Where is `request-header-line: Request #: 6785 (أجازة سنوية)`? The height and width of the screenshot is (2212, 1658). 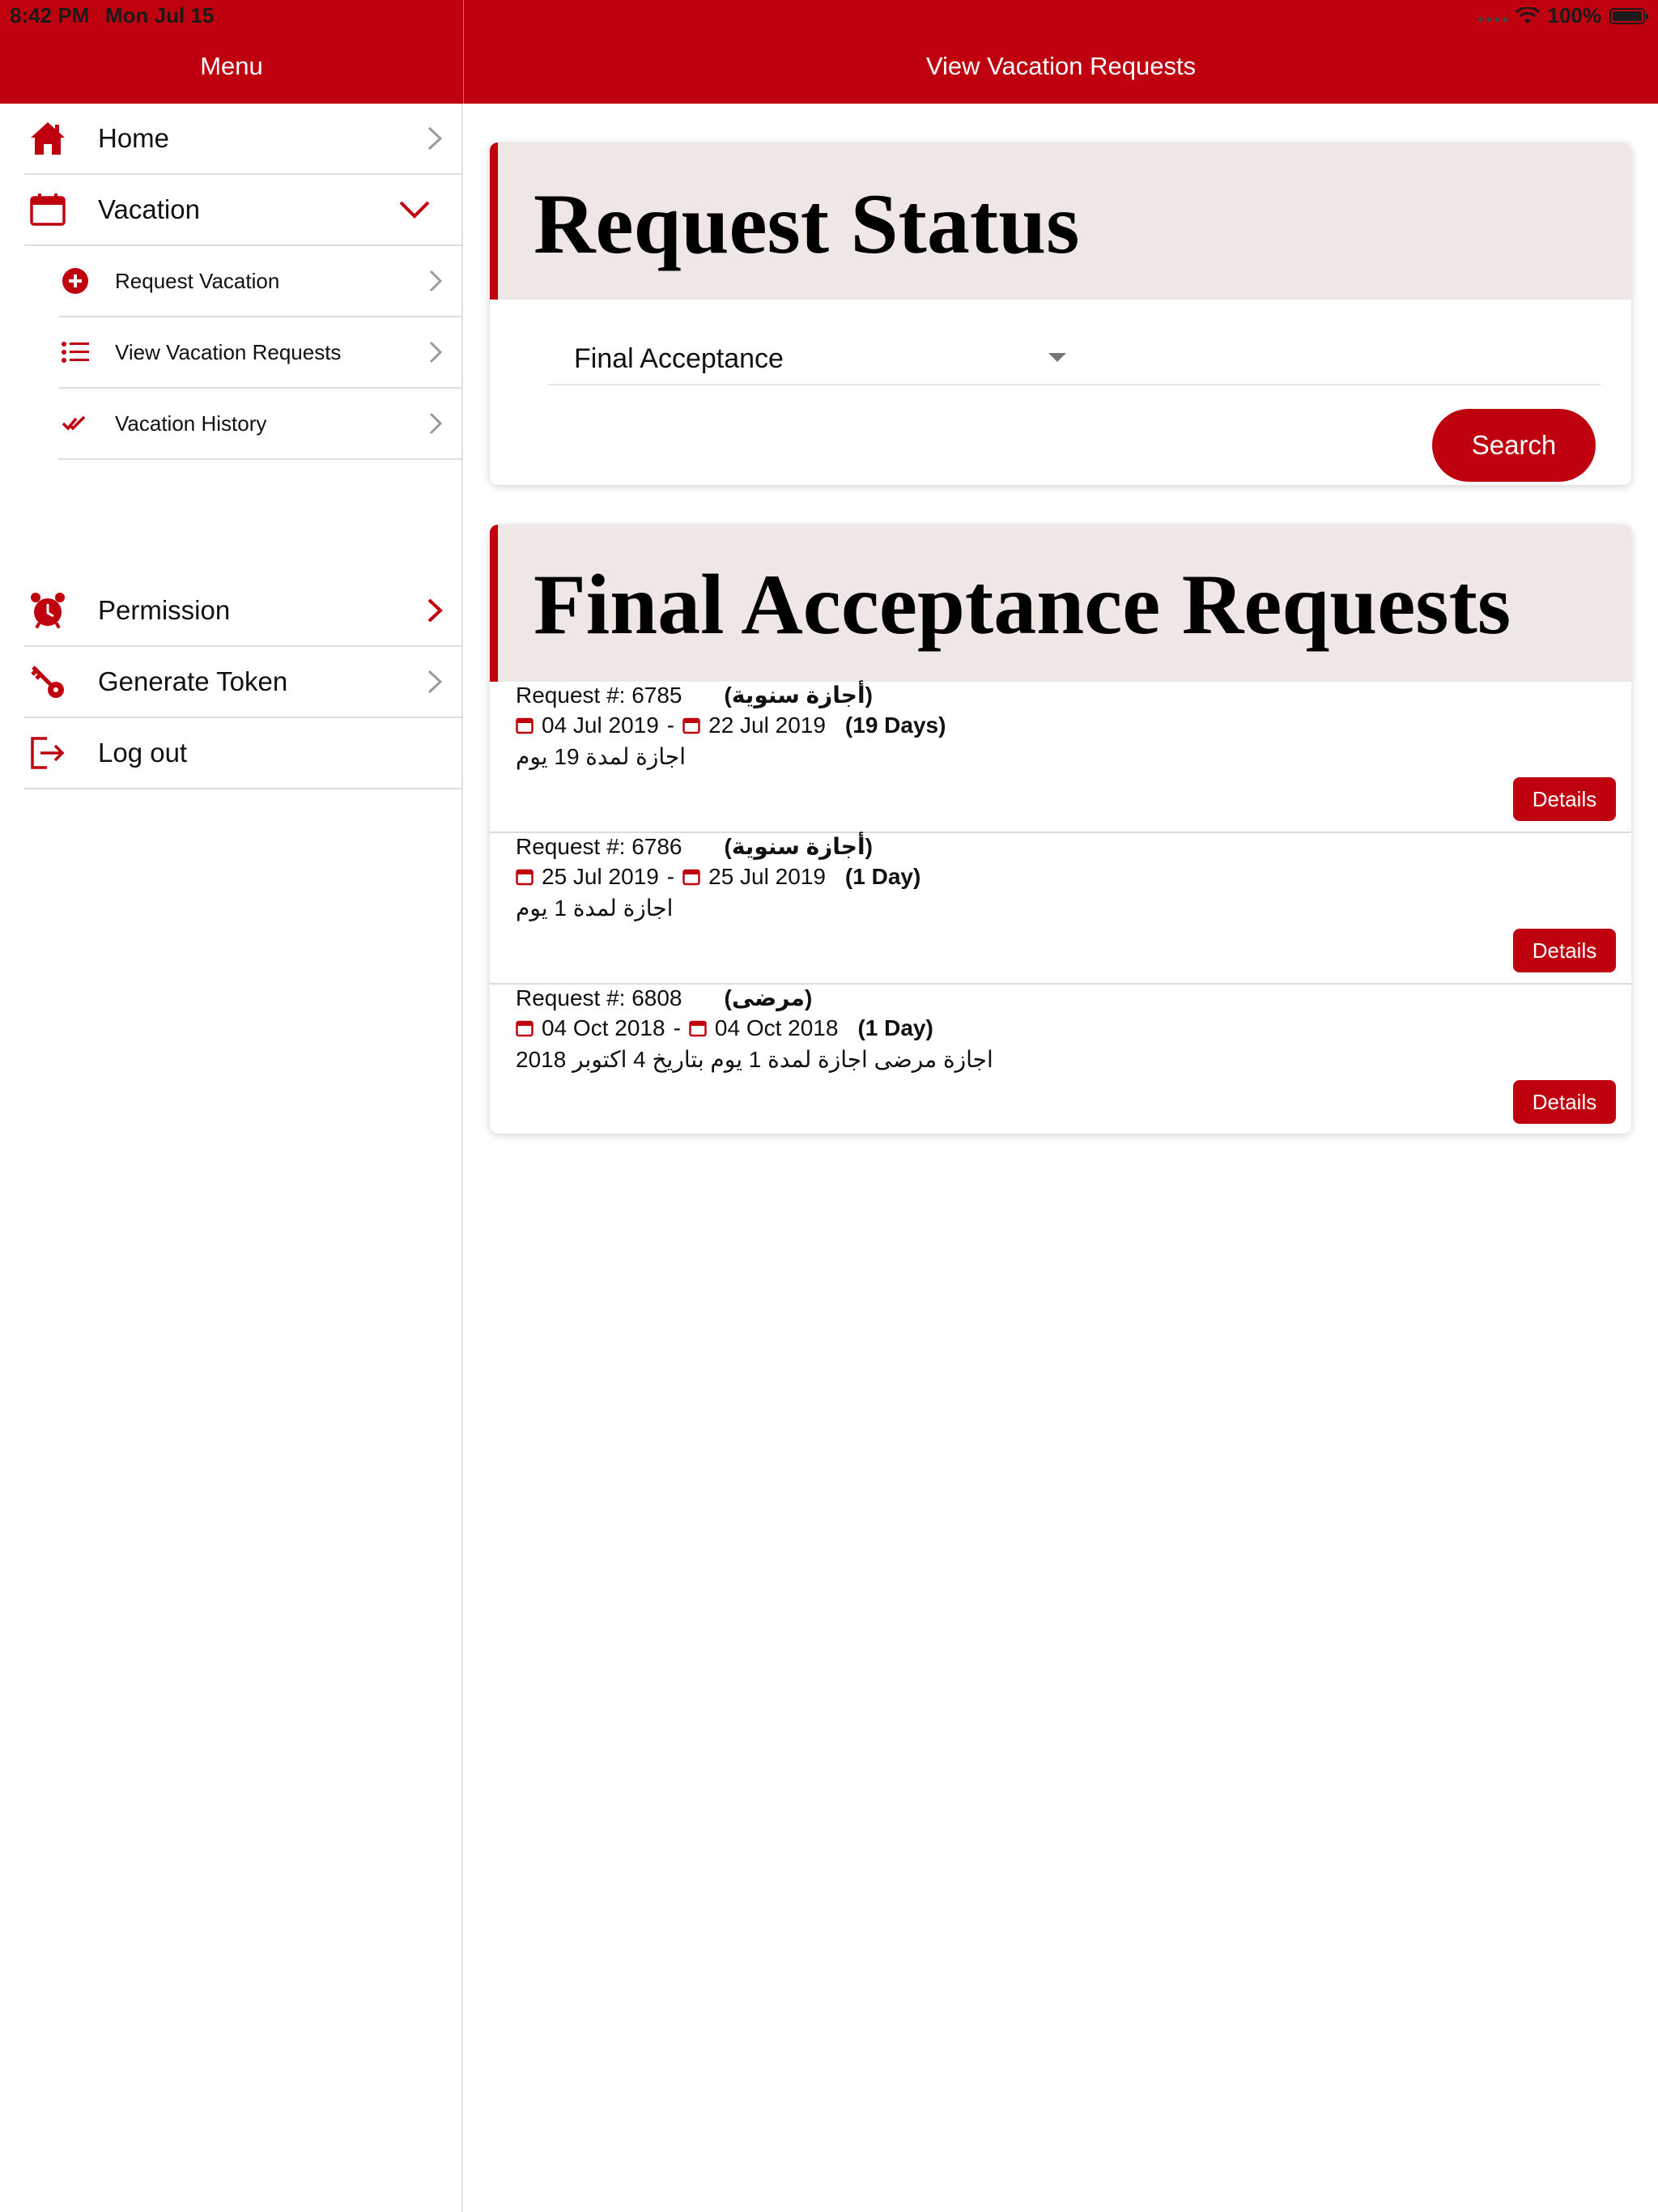 request-header-line: Request #: 6785 (أجازة سنوية) is located at coordinates (694, 695).